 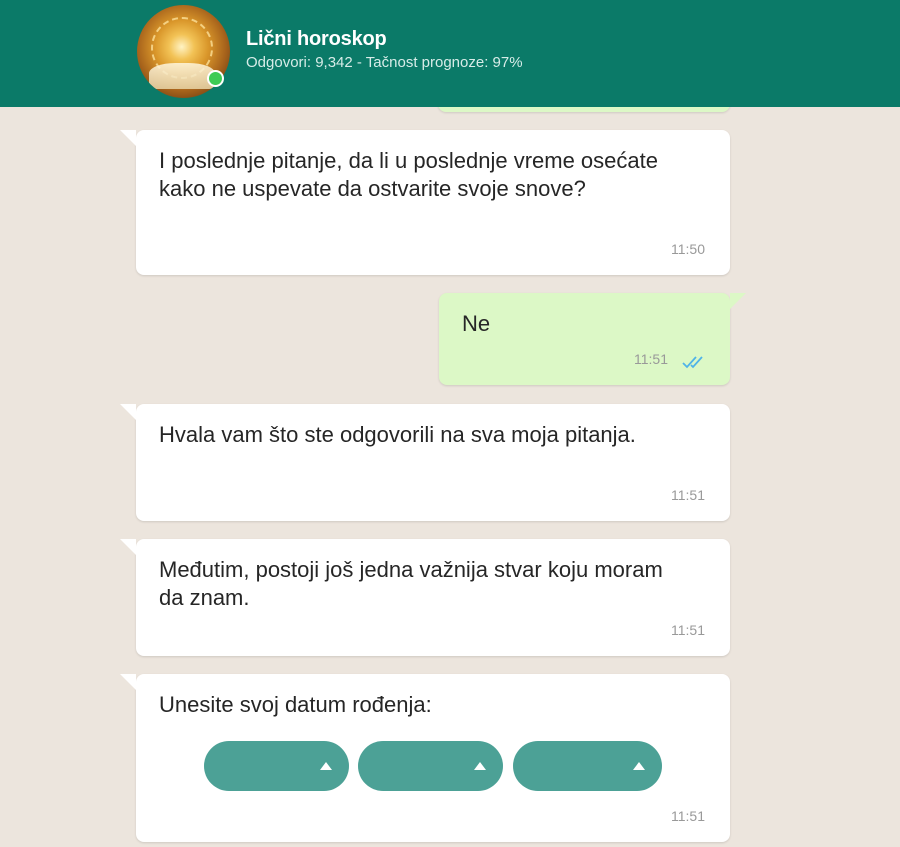 What do you see at coordinates (182, 76) in the screenshot?
I see `open-book-icon` at bounding box center [182, 76].